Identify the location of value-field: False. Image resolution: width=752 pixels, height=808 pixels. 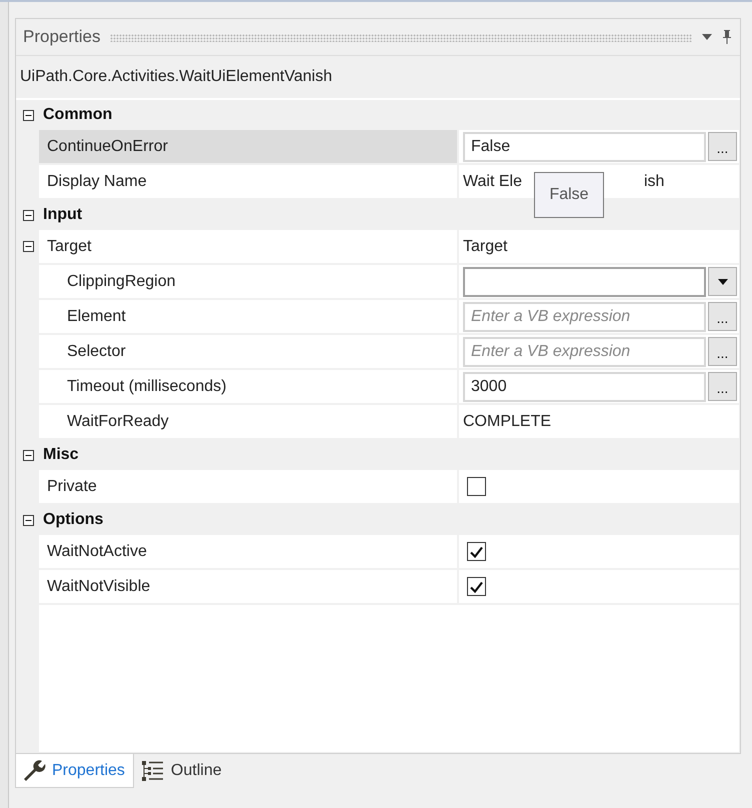
(584, 147).